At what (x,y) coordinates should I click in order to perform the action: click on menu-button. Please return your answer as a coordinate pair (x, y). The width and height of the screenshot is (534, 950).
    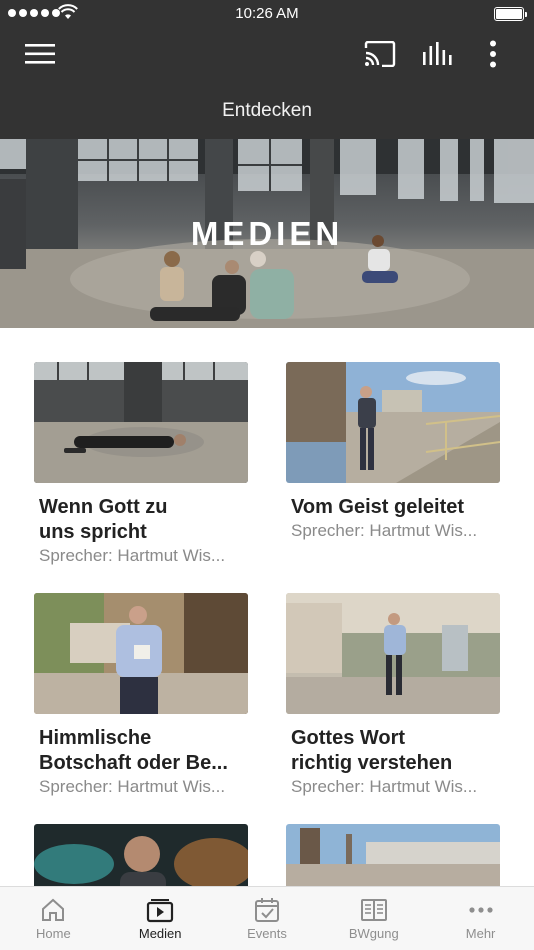
    Looking at the image, I should click on (40, 54).